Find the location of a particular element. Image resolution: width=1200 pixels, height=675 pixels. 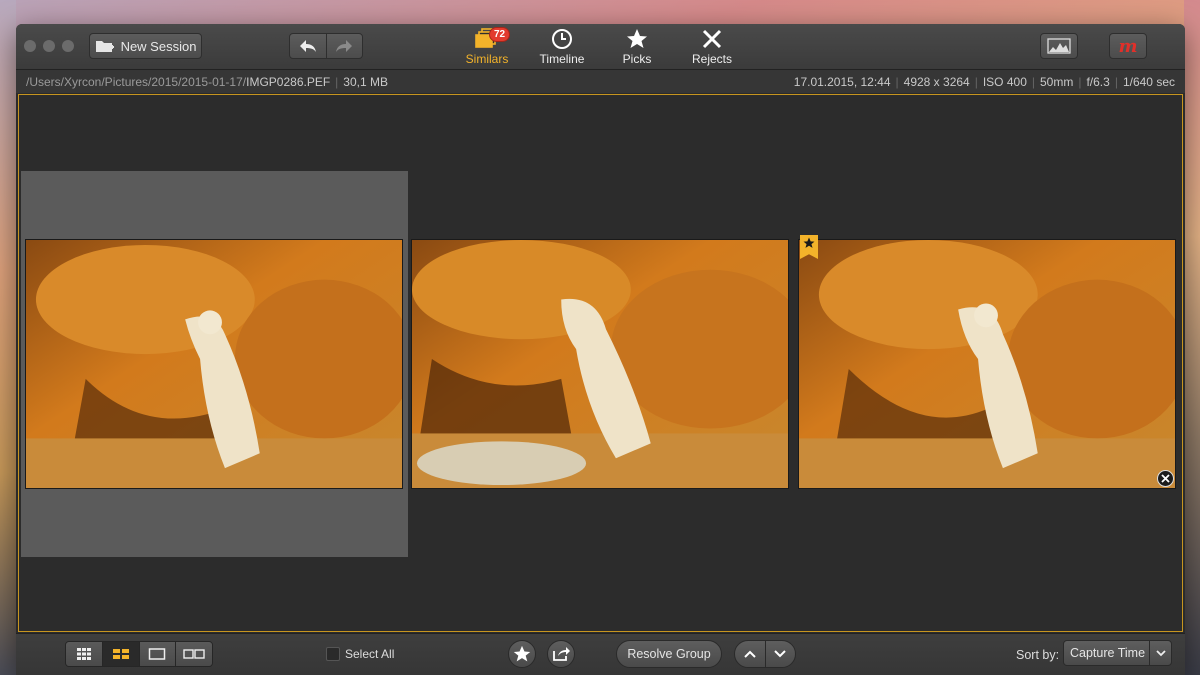

mode-timeline-label: Timeline is located at coordinates (562, 59).